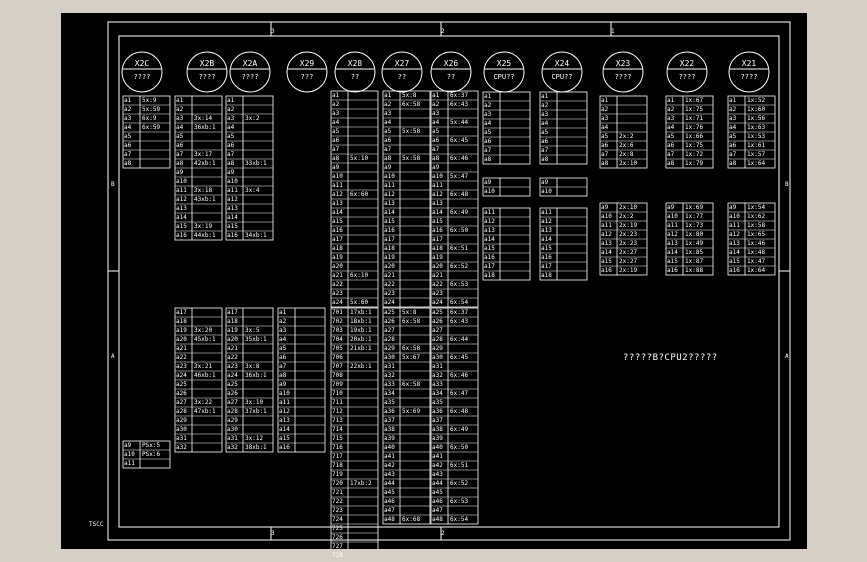 The image size is (867, 562). Describe the element at coordinates (232, 330) in the screenshot. I see `terminal-pin: a19` at that location.